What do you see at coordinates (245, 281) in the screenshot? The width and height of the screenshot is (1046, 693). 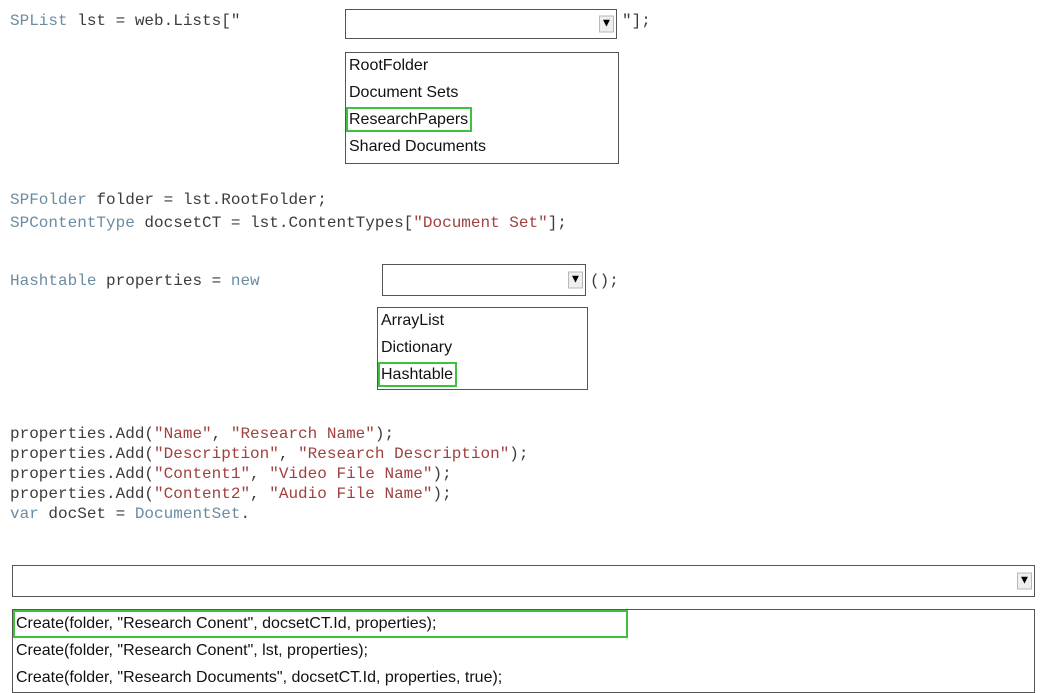 I see `code-keyword: new` at bounding box center [245, 281].